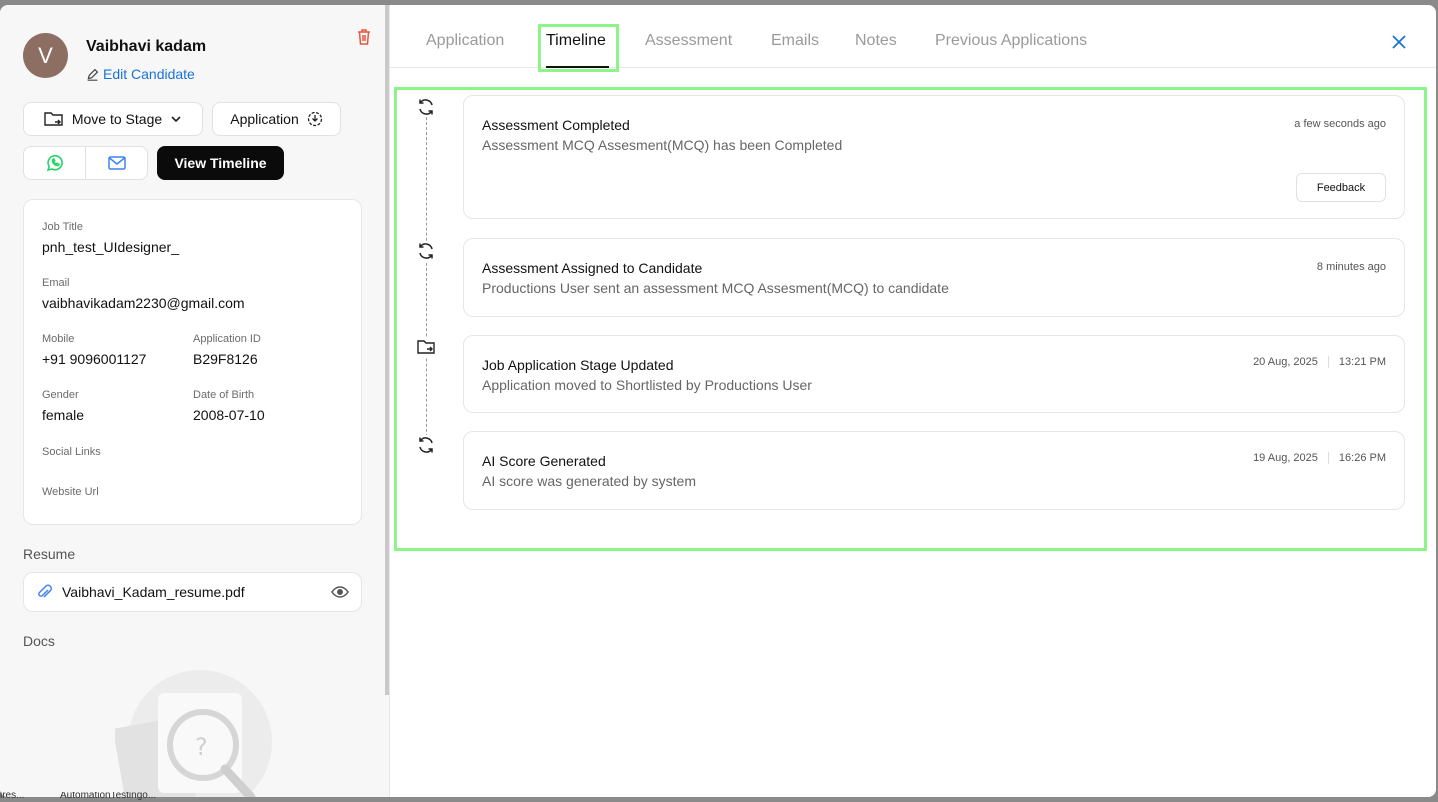 This screenshot has width=1438, height=802. What do you see at coordinates (264, 119) in the screenshot?
I see `application-label: Application` at bounding box center [264, 119].